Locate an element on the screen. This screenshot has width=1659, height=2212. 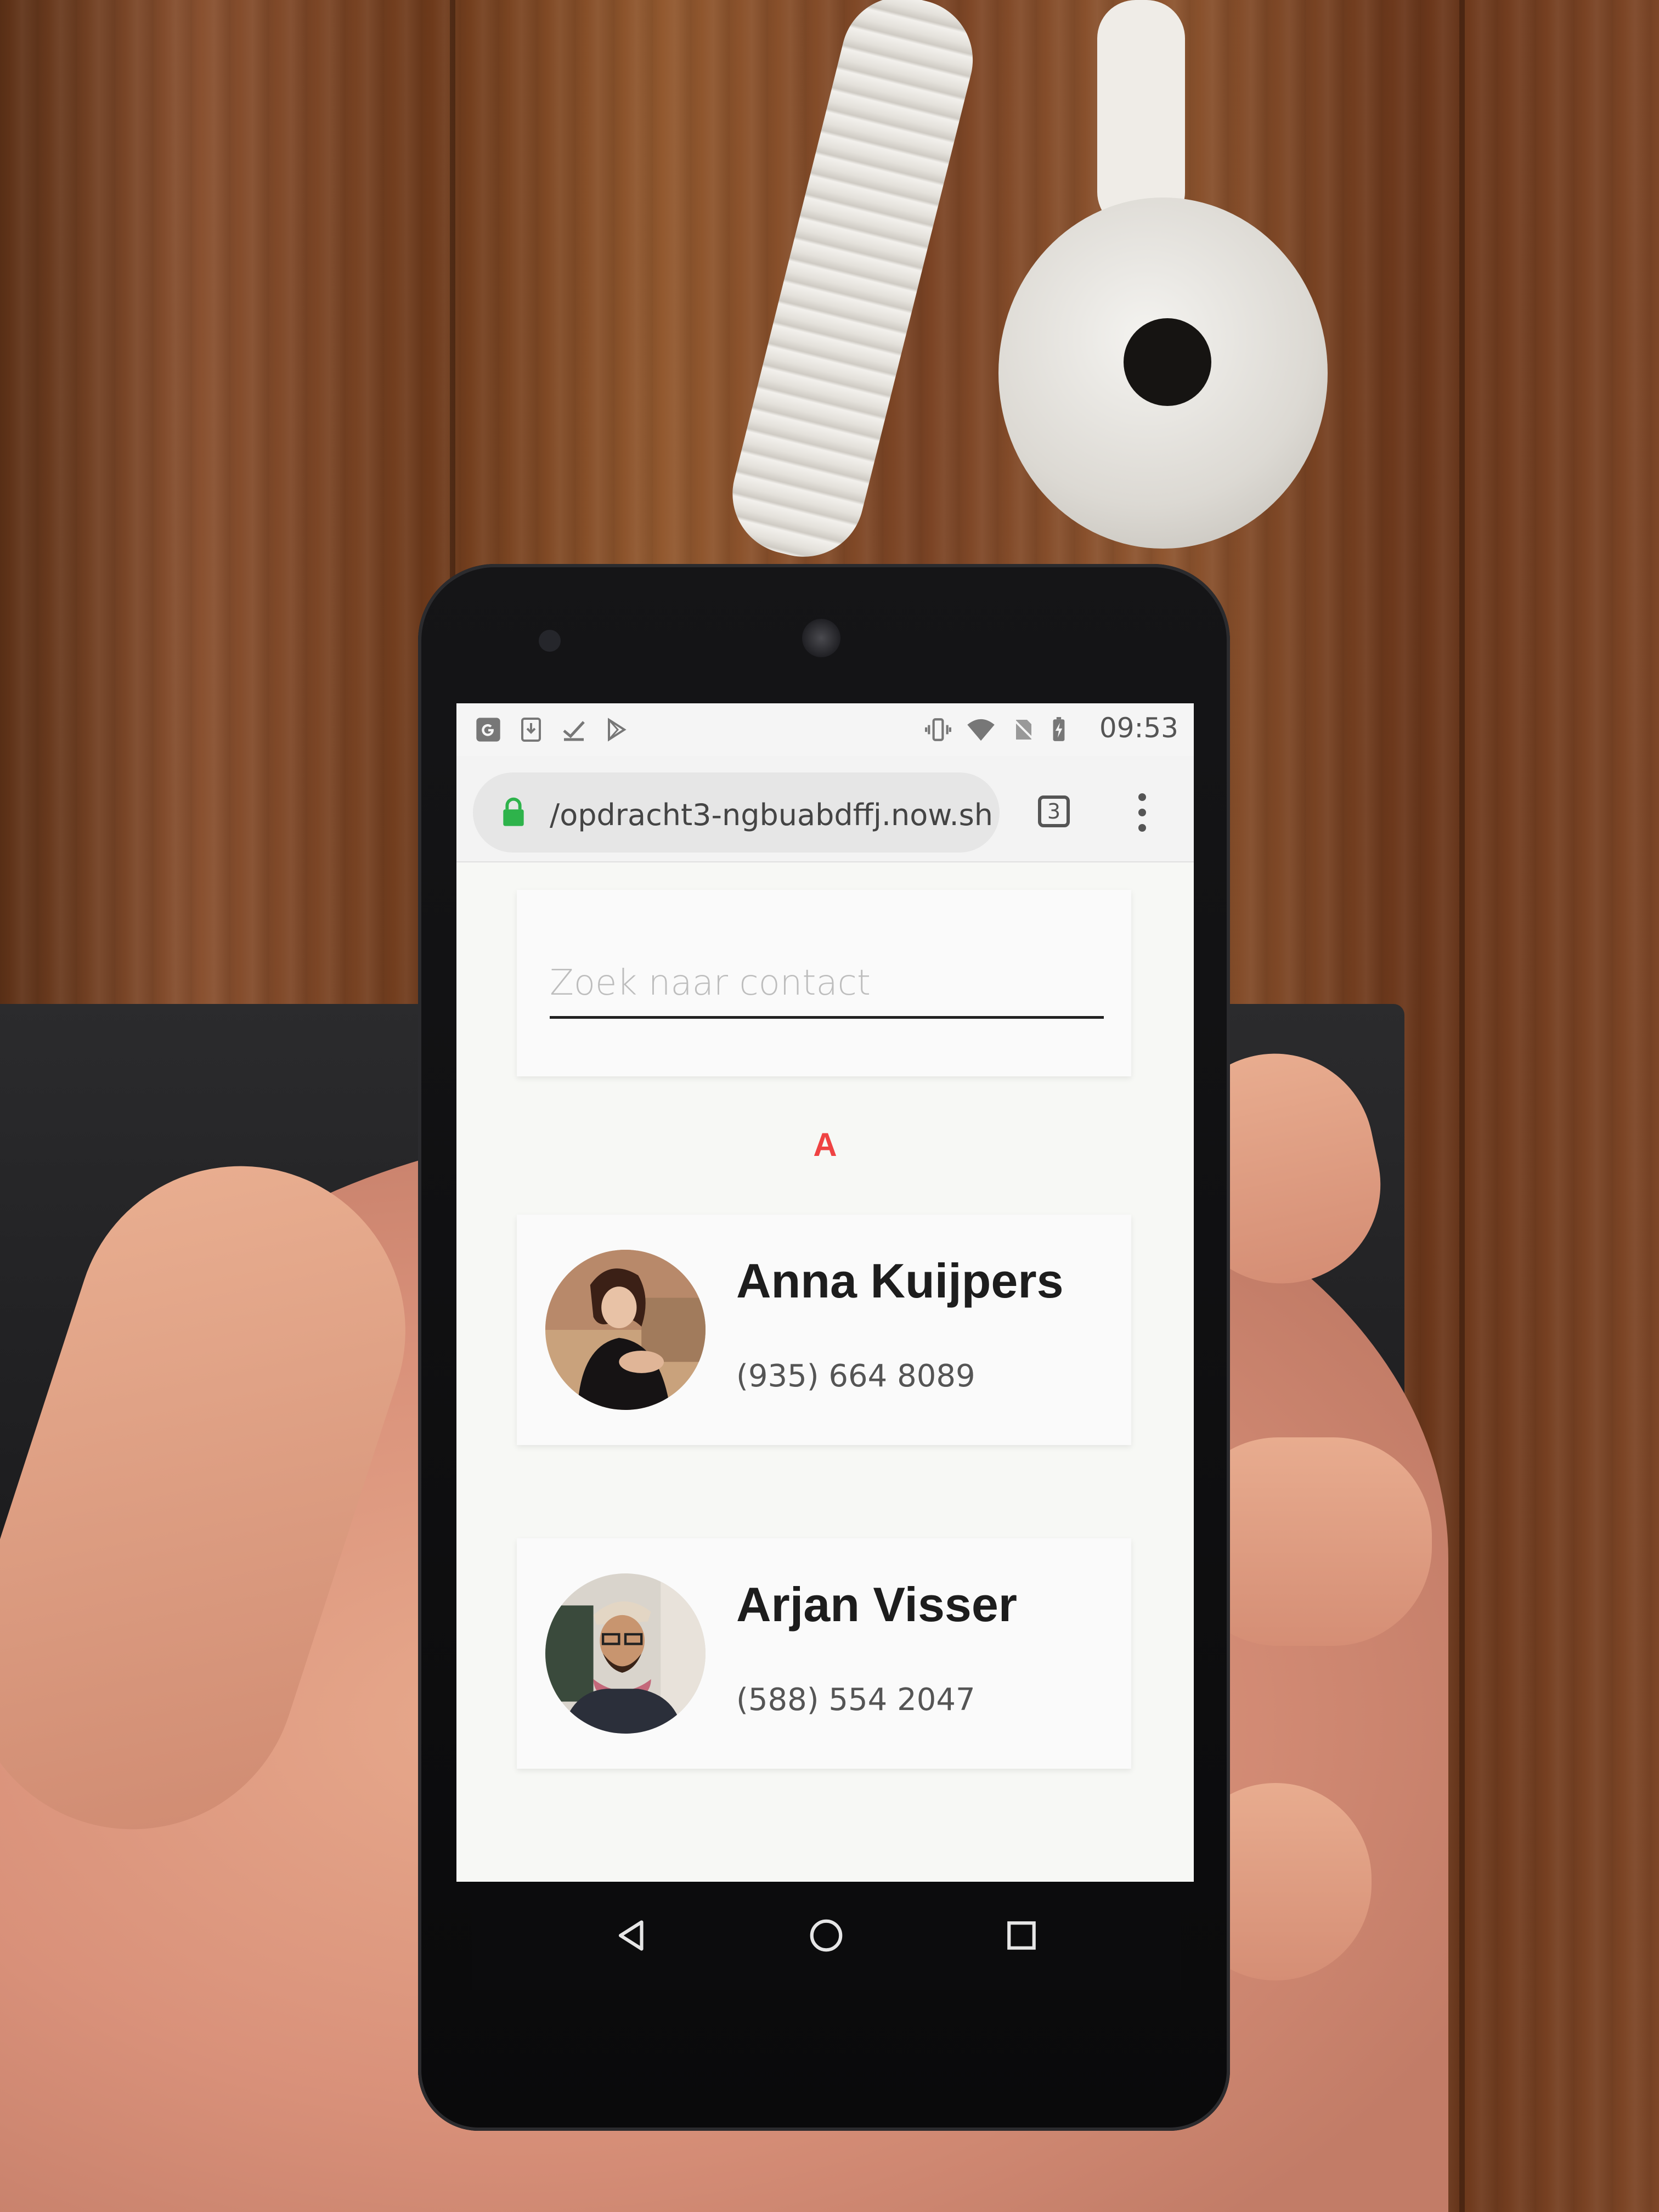
wood-seam is located at coordinates (1462, 1106).